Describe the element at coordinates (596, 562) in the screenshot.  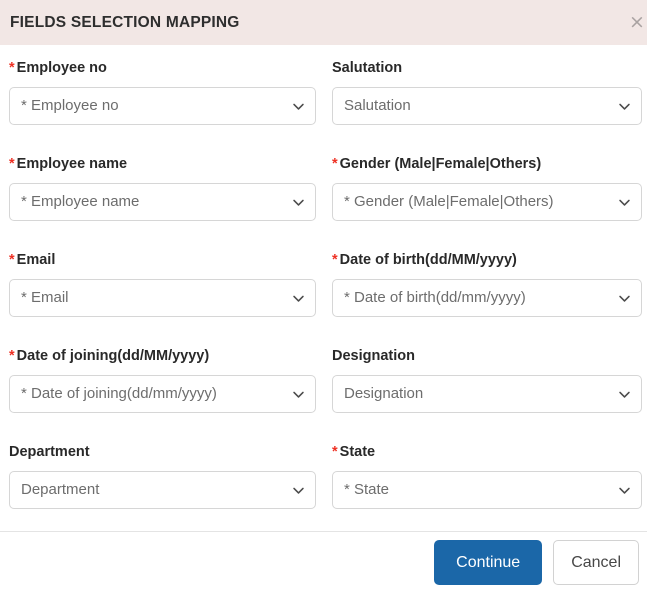
I see `cancel-button: Cancel` at that location.